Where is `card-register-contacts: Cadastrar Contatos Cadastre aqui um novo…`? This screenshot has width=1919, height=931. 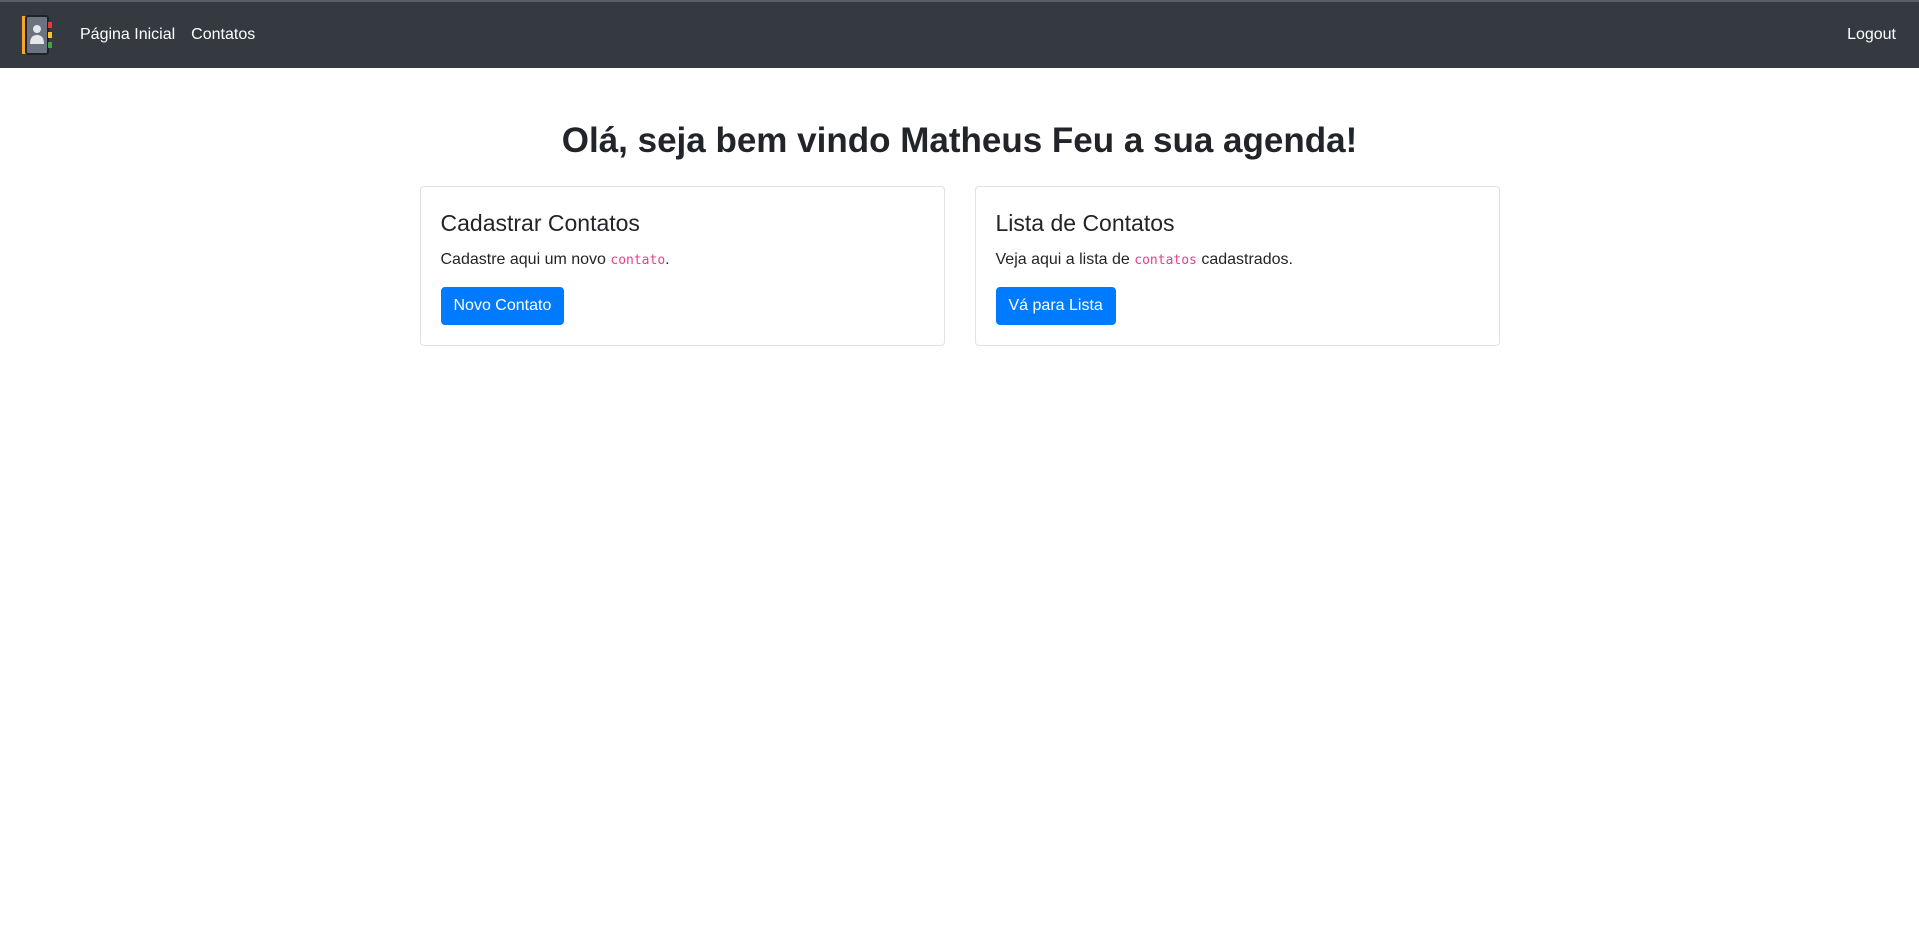 card-register-contacts: Cadastrar Contatos Cadastre aqui um novo… is located at coordinates (682, 266).